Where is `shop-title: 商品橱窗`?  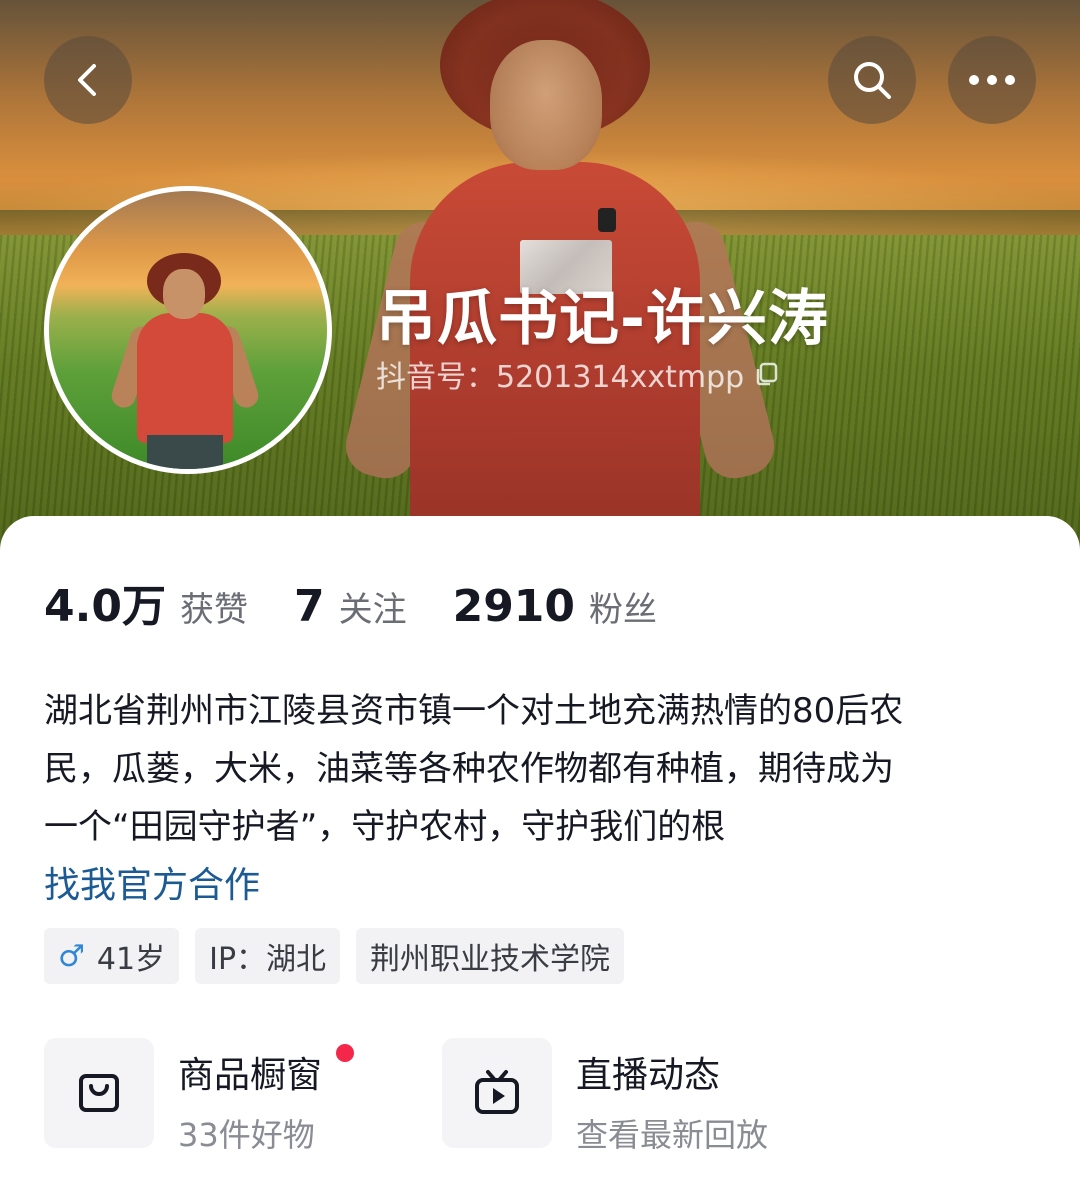 shop-title: 商品橱窗 is located at coordinates (250, 1075).